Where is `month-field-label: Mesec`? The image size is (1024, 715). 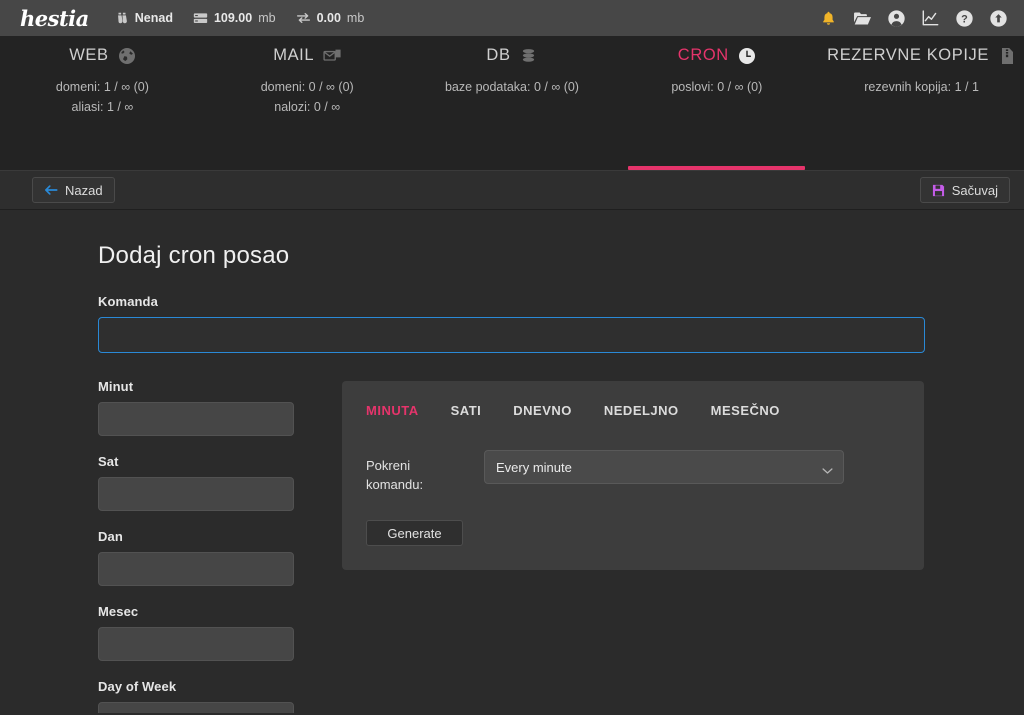 month-field-label: Mesec is located at coordinates (118, 611).